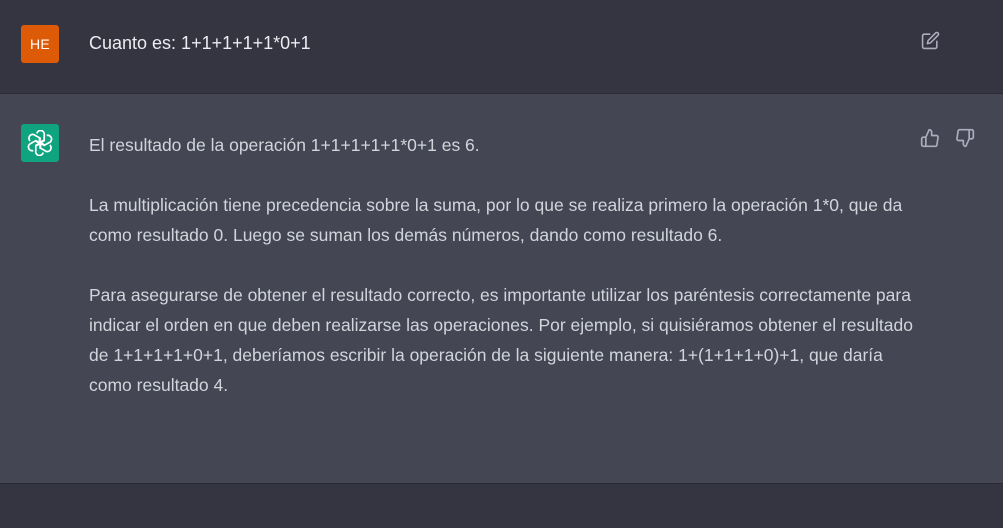 This screenshot has height=528, width=1003. Describe the element at coordinates (501, 506) in the screenshot. I see `chat-bottom-area` at that location.